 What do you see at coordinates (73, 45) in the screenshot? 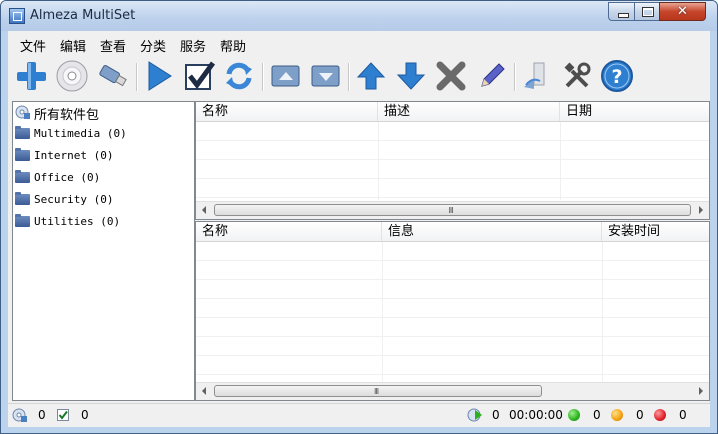
I see `menu-edit: 编辑` at bounding box center [73, 45].